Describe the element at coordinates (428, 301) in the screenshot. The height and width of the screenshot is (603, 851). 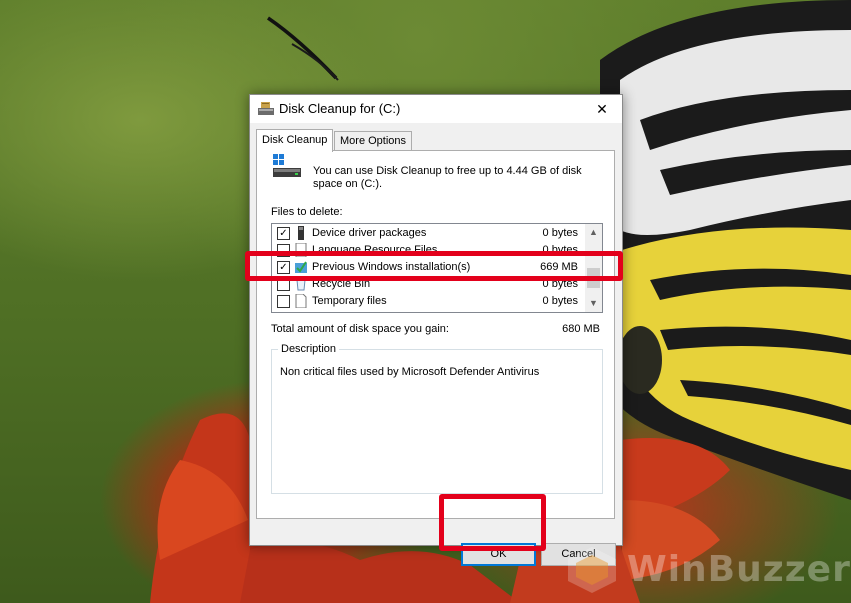
I see `list-item: Temporary files 0 bytes` at that location.